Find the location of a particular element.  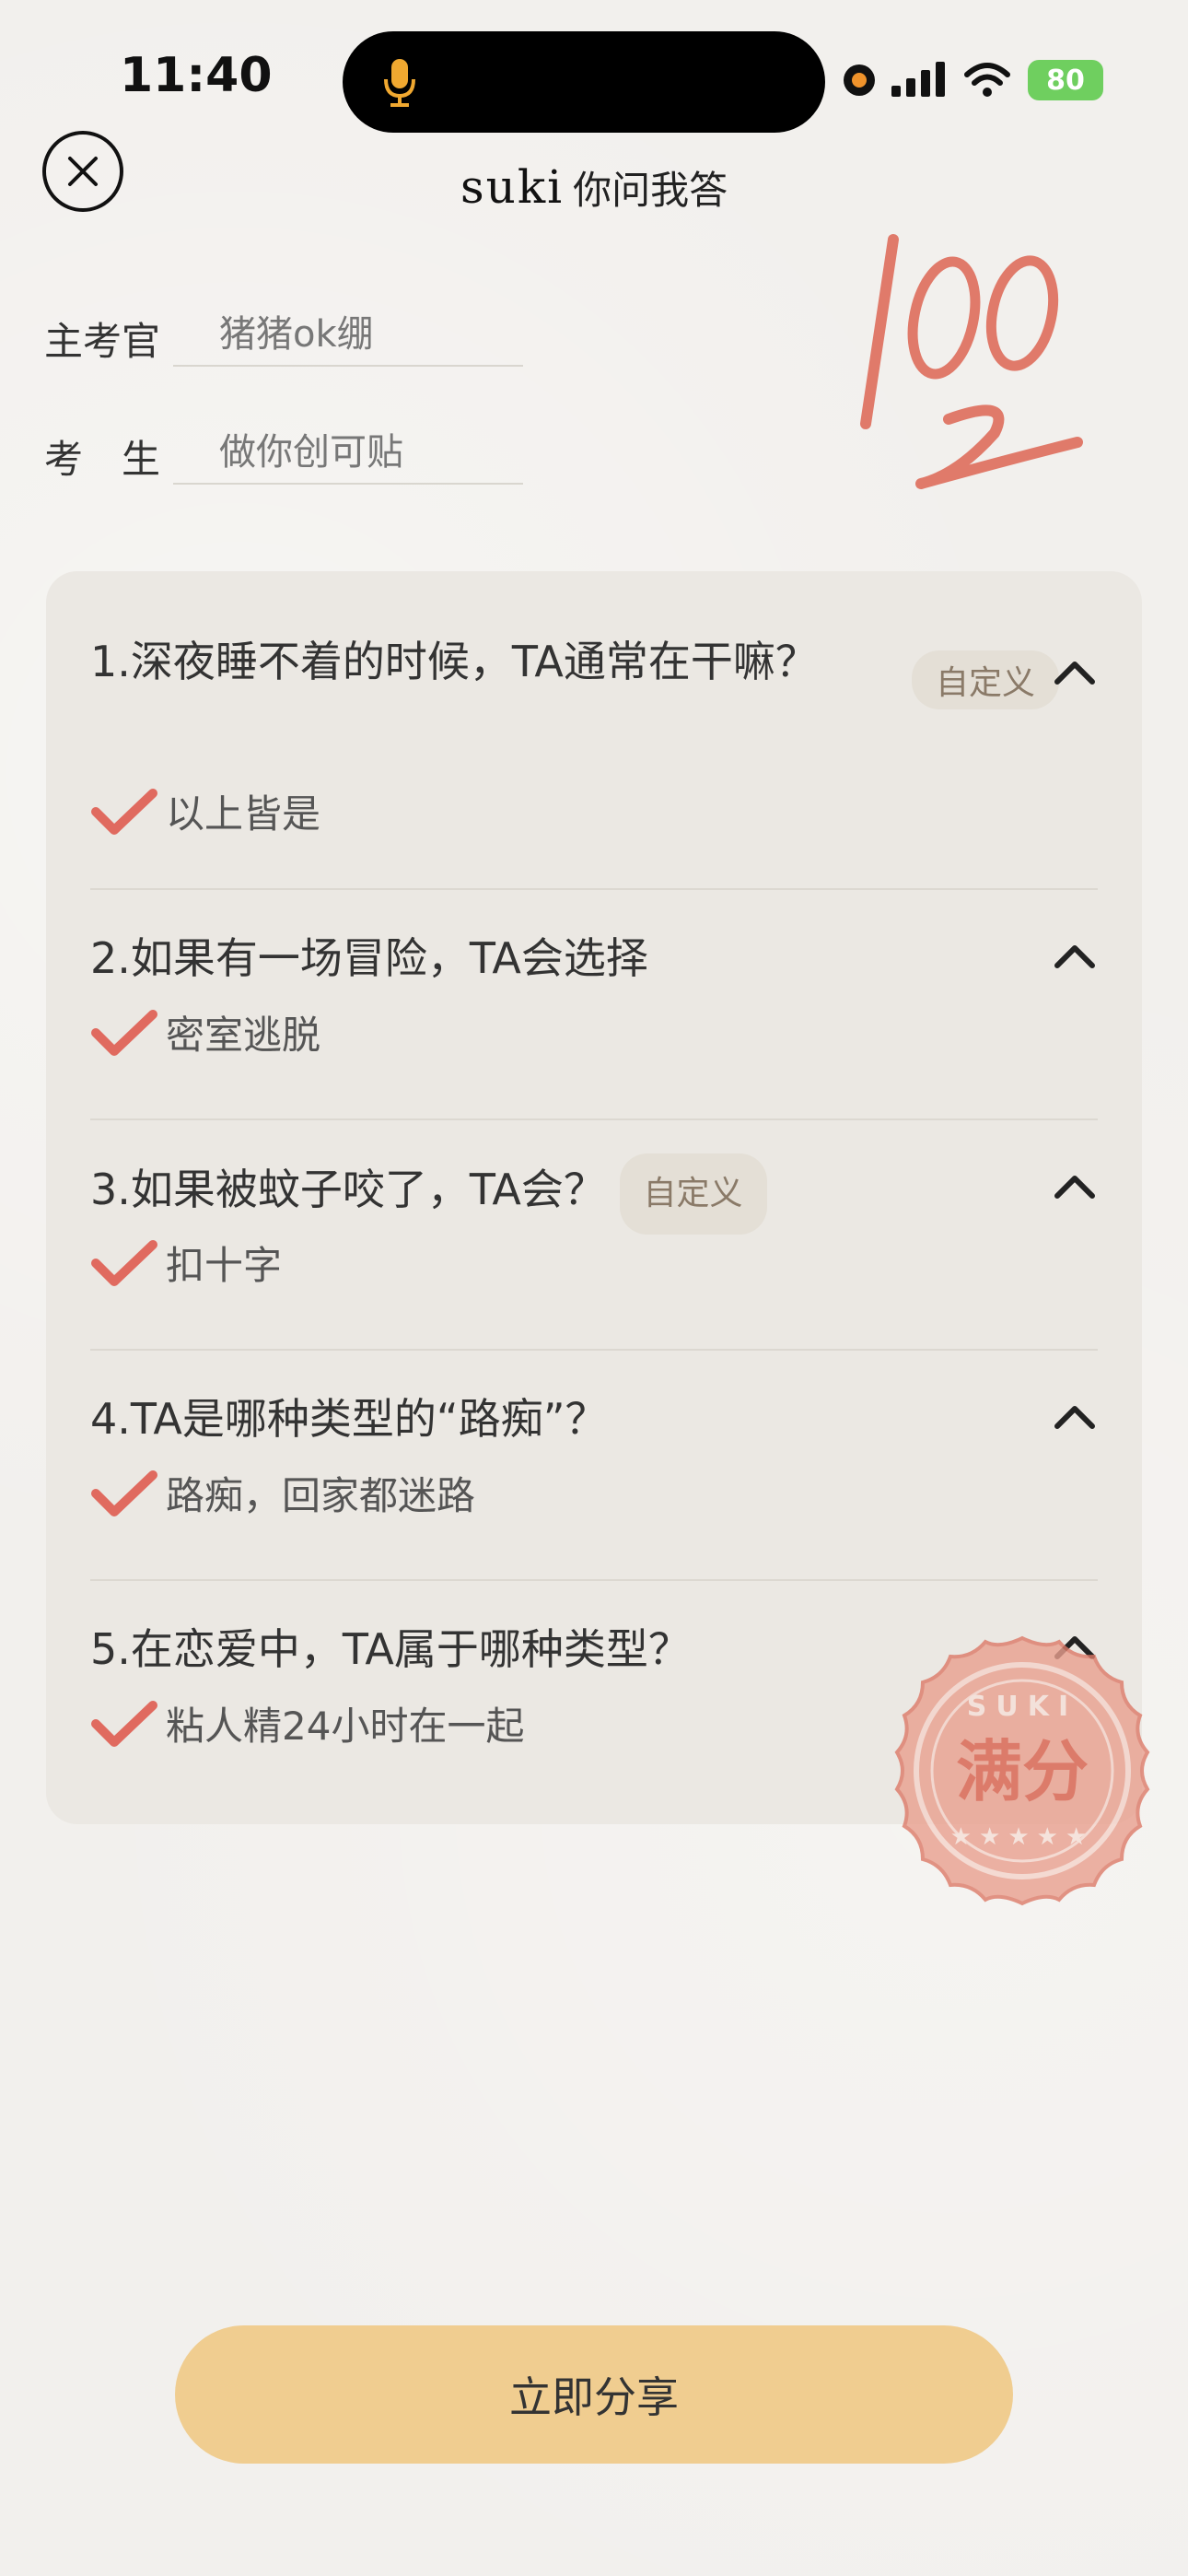

battery-icon: 80 is located at coordinates (1065, 80).